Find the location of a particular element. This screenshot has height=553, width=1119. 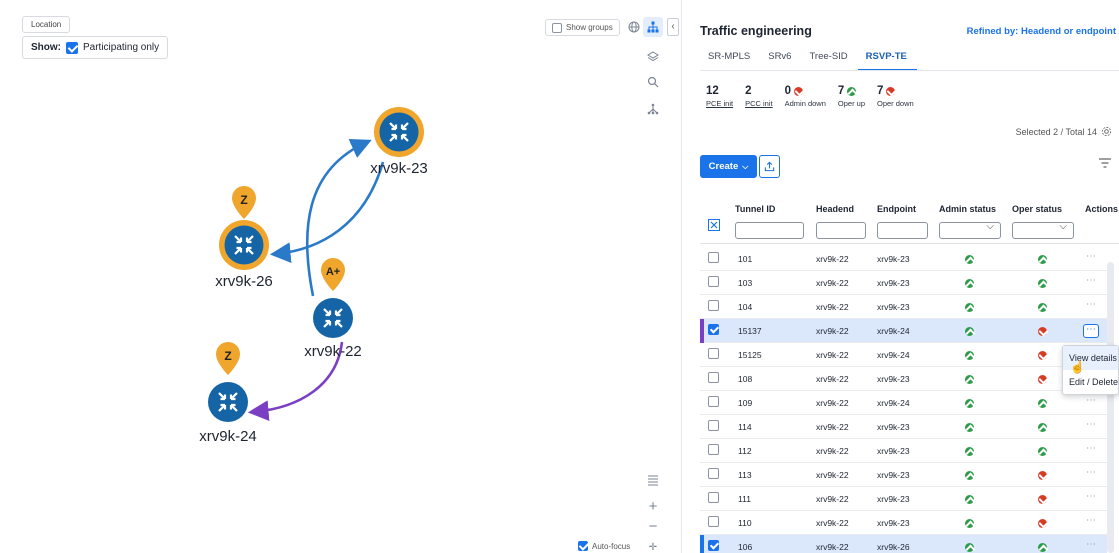

tunnel-id-cell: 111 is located at coordinates (744, 499).